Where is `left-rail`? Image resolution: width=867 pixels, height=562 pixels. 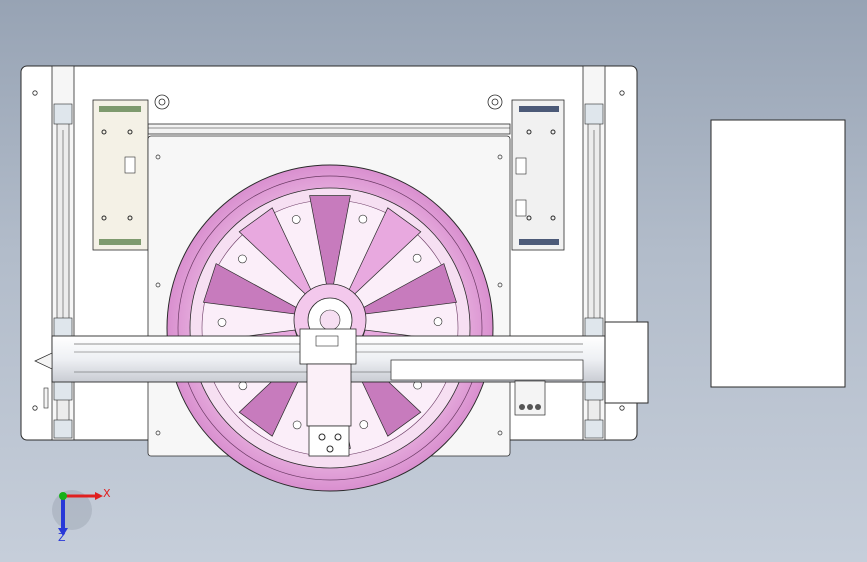 left-rail is located at coordinates (63, 253).